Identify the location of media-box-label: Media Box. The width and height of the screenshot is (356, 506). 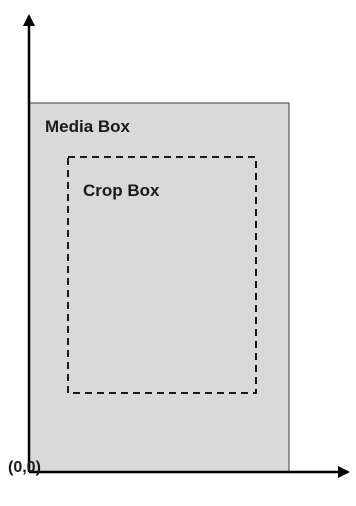
(88, 126).